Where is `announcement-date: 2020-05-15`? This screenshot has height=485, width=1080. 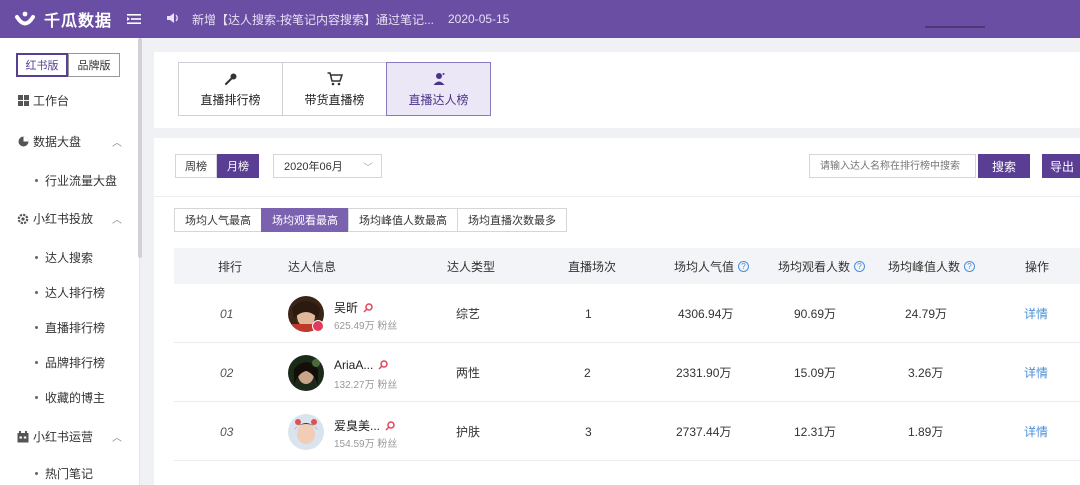
announcement-date: 2020-05-15 is located at coordinates (479, 19).